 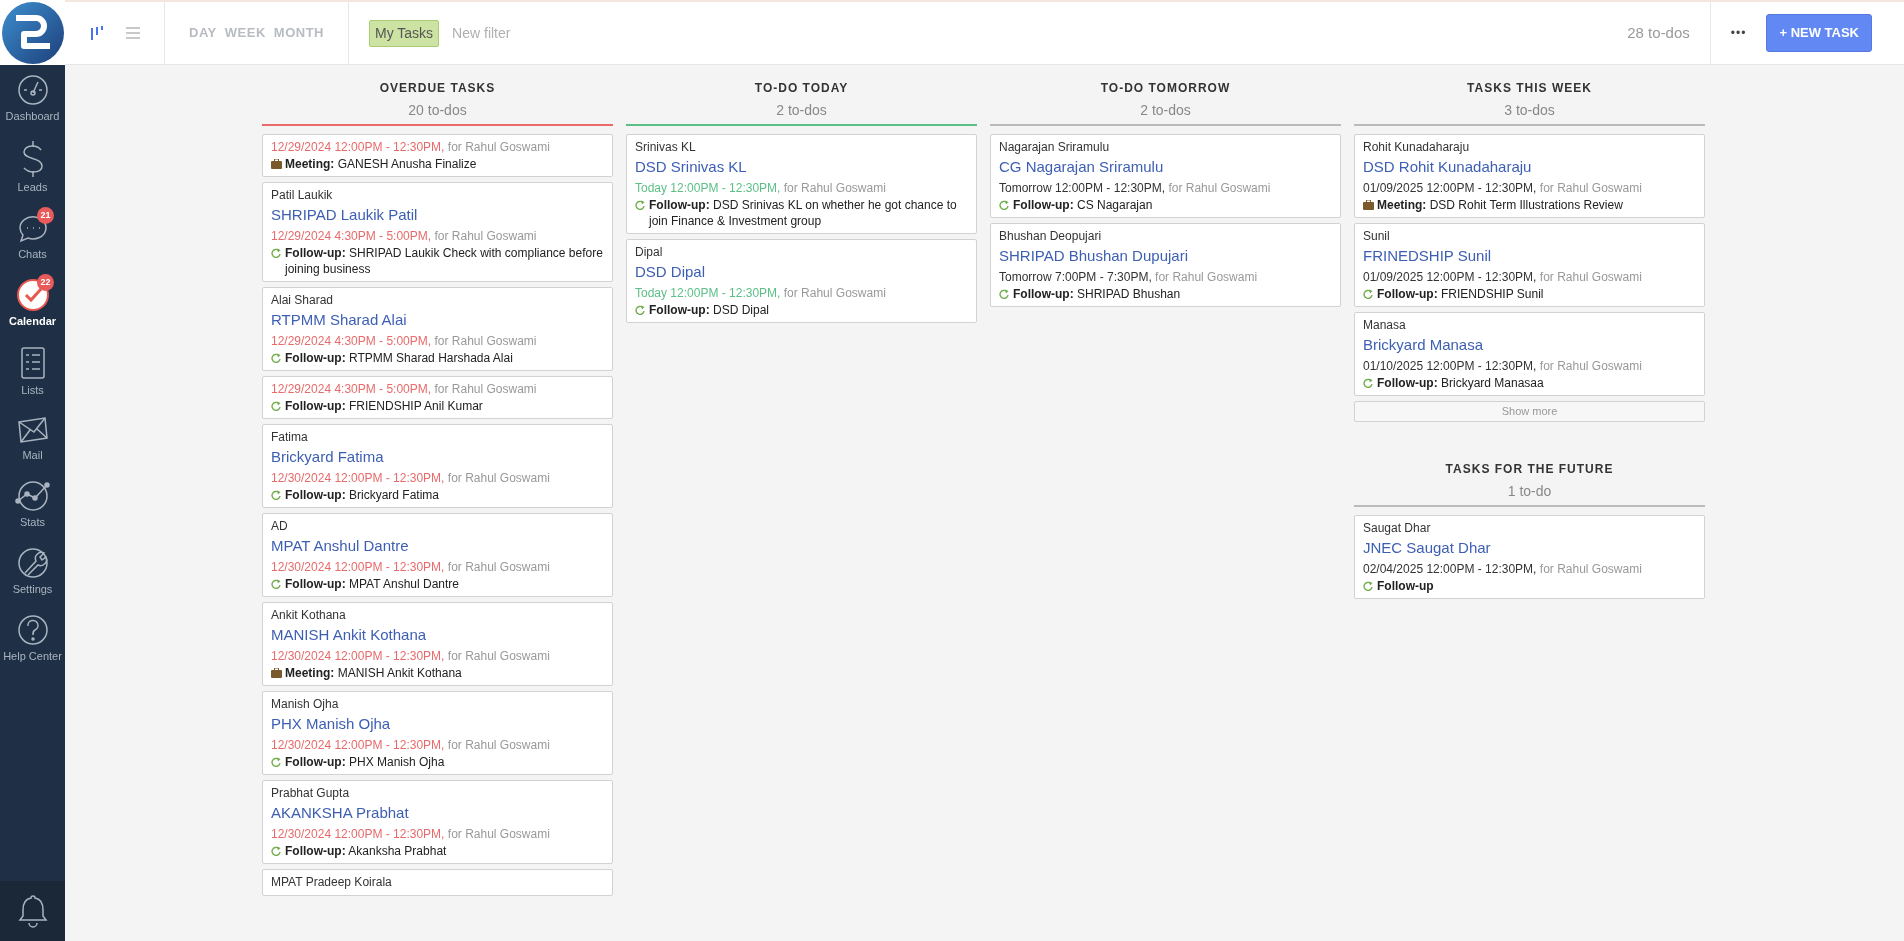 What do you see at coordinates (803, 213) in the screenshot?
I see `task-description: Follow-up: DSD Srinivas KL on whether he got chance to join Finance & Investment group` at bounding box center [803, 213].